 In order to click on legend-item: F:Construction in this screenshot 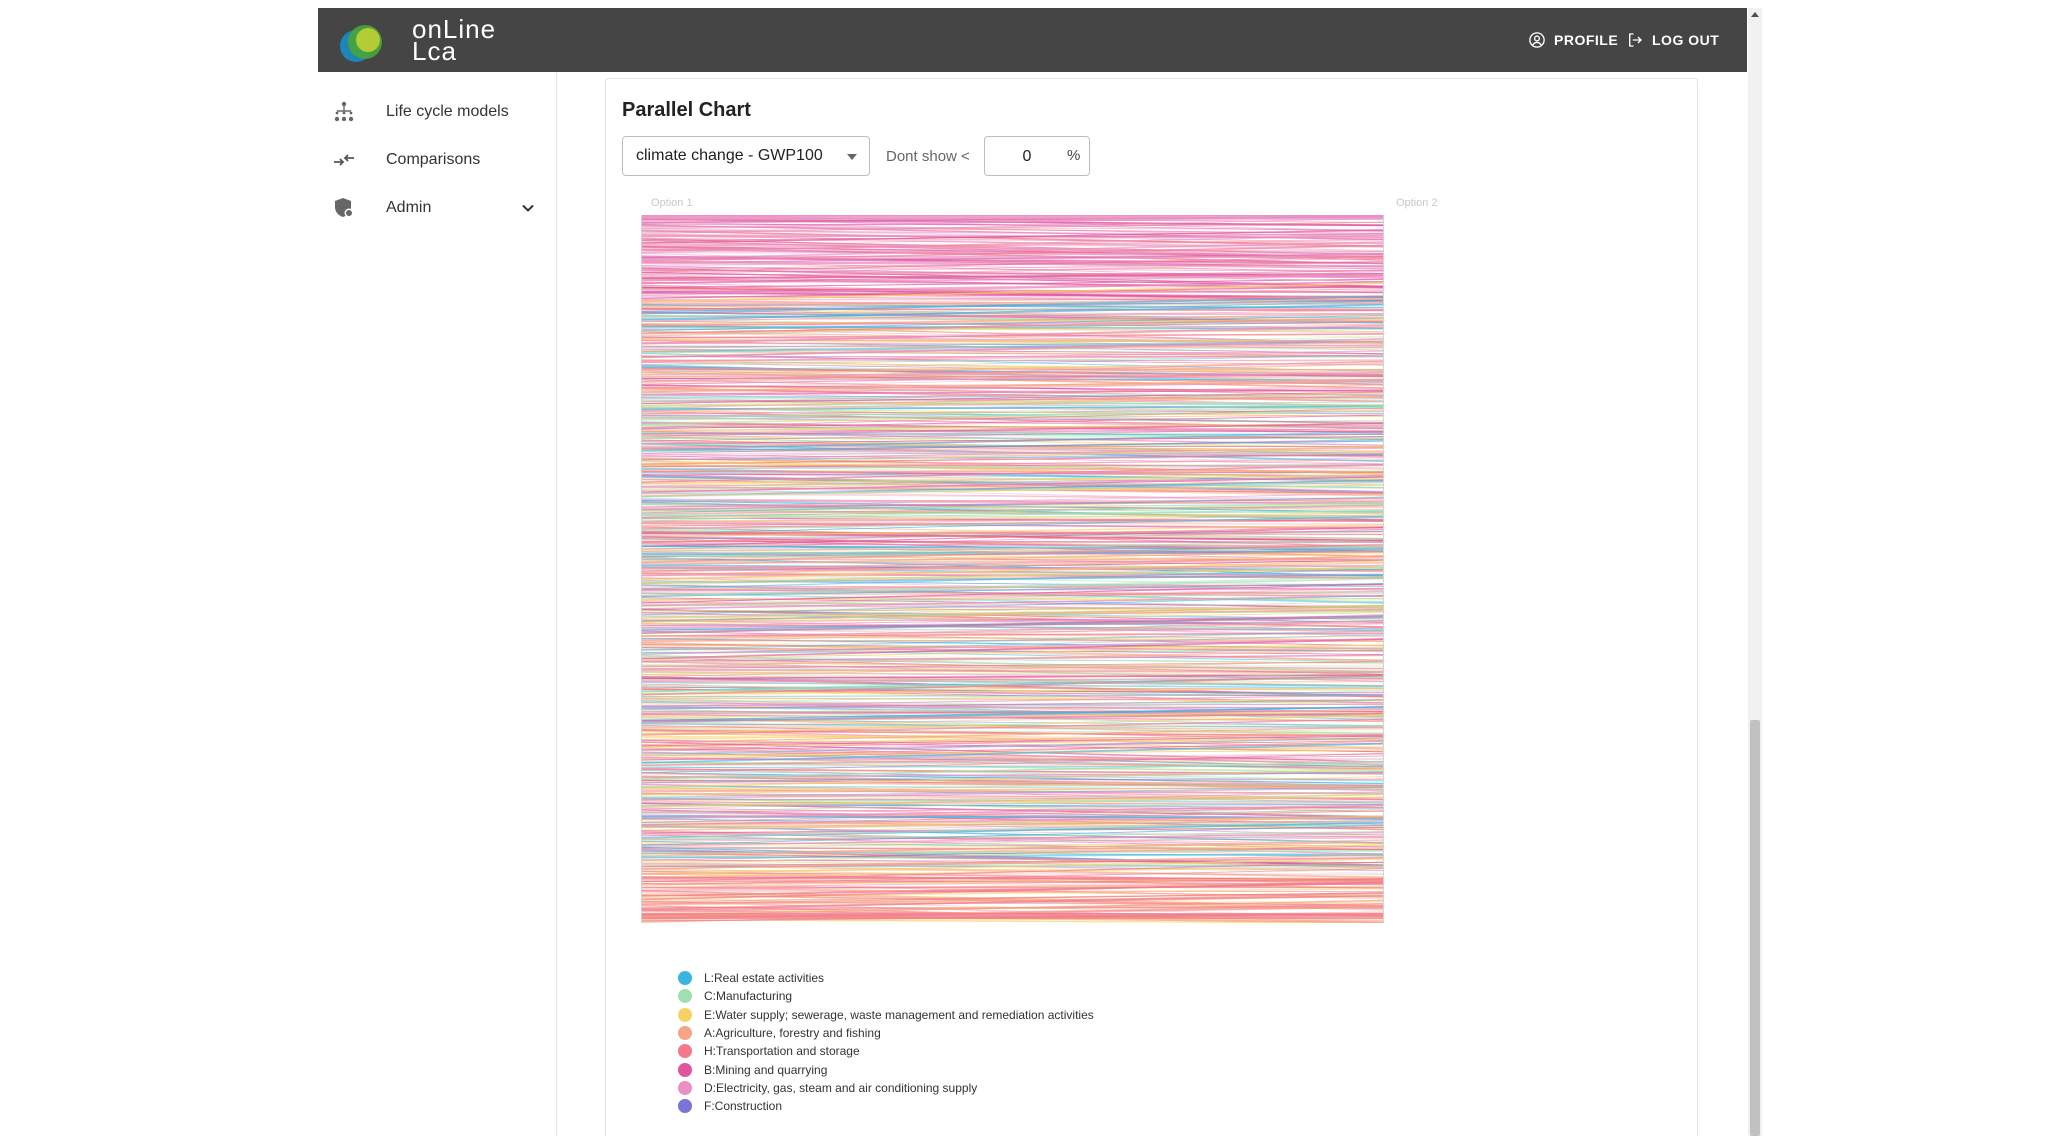, I will do `click(886, 1106)`.